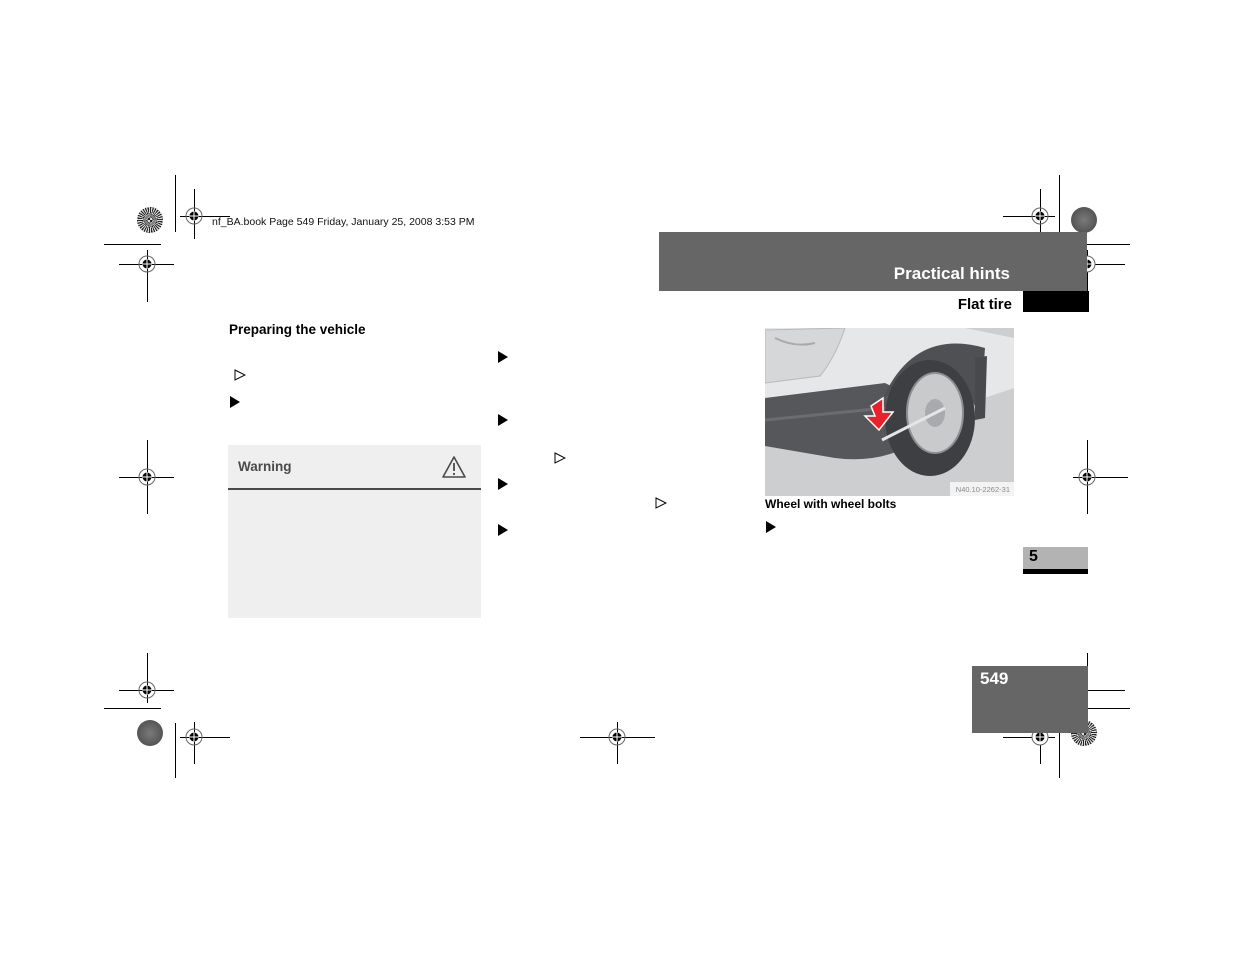  I want to click on wheel-bolts-figure: N40.10-2262-31, so click(889, 412).